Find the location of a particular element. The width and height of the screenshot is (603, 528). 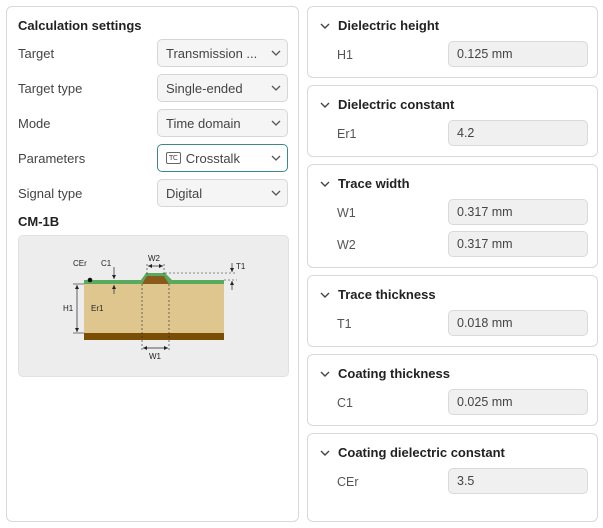

trace-width-title: Trace width is located at coordinates (374, 183).